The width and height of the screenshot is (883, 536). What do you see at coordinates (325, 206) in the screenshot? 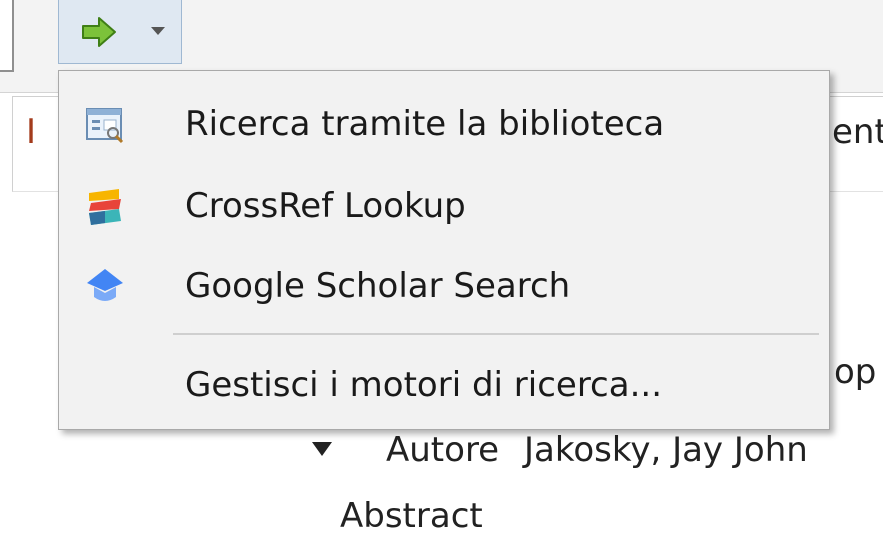
I see `menu-item-label: CrossRef Lookup` at bounding box center [325, 206].